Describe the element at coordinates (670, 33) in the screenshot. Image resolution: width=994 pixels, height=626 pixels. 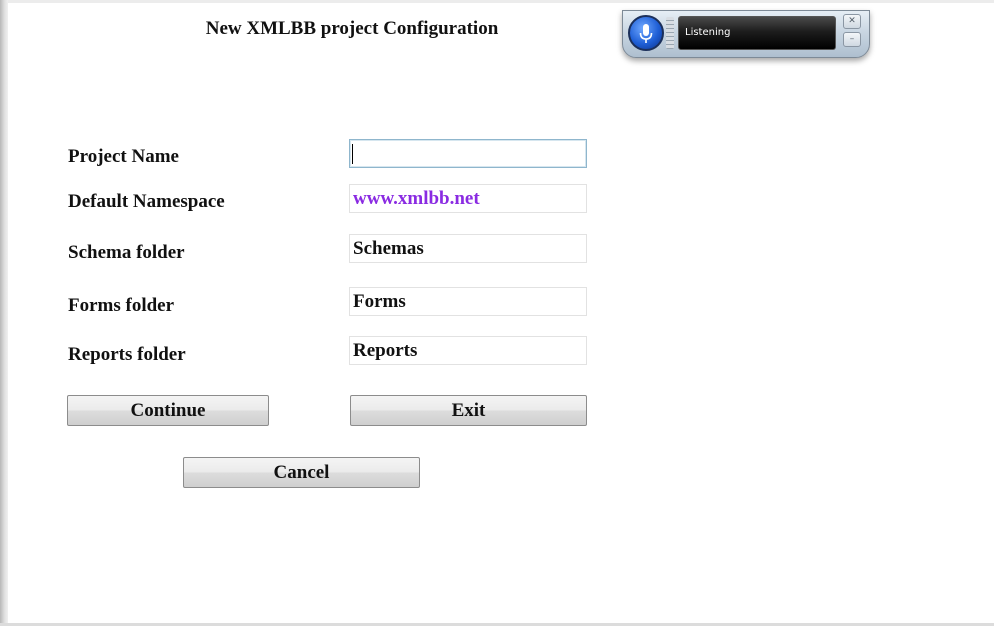
I see `audio-level-meter` at that location.